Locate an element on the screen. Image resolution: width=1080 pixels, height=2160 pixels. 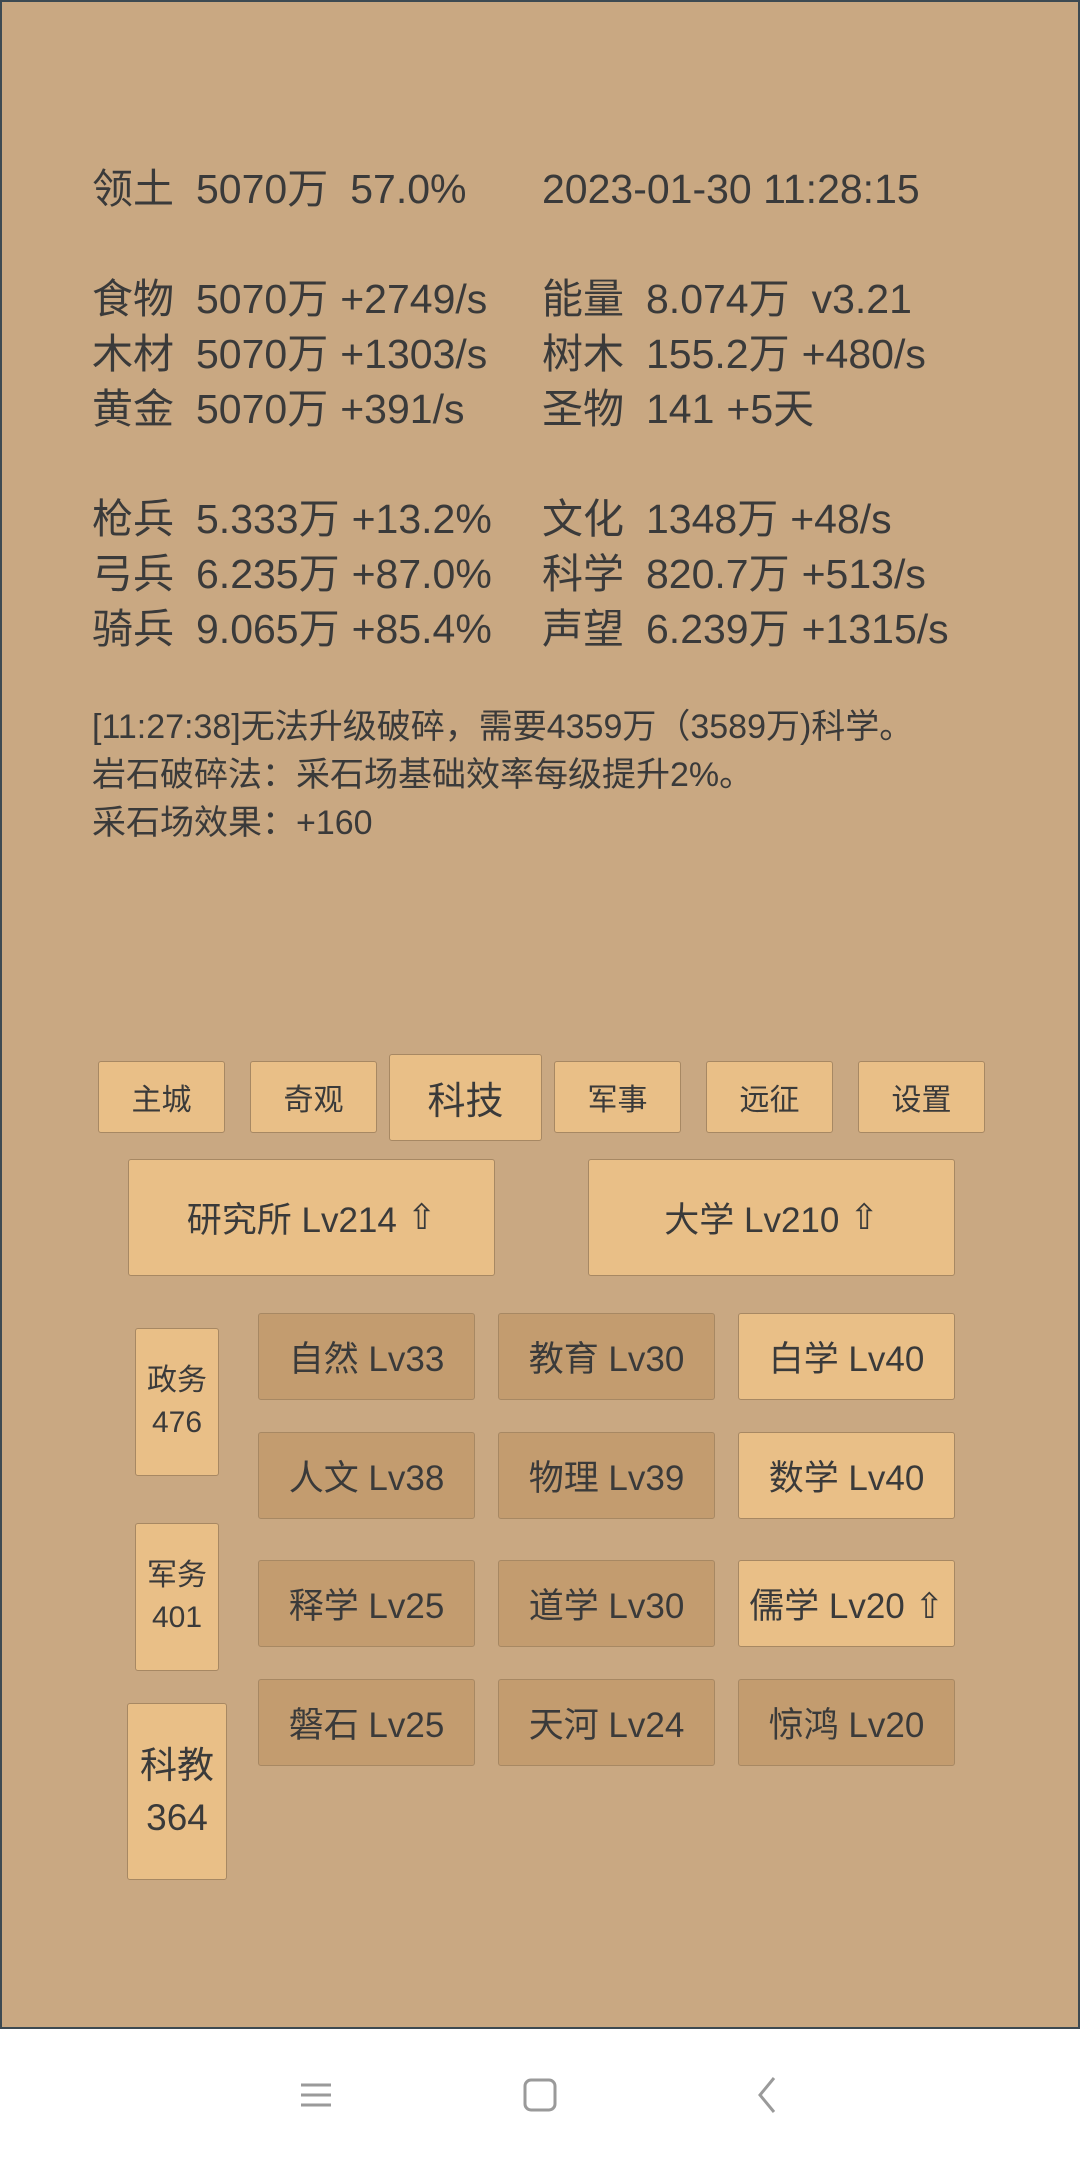
category-name: 政务 is located at coordinates (177, 1380).